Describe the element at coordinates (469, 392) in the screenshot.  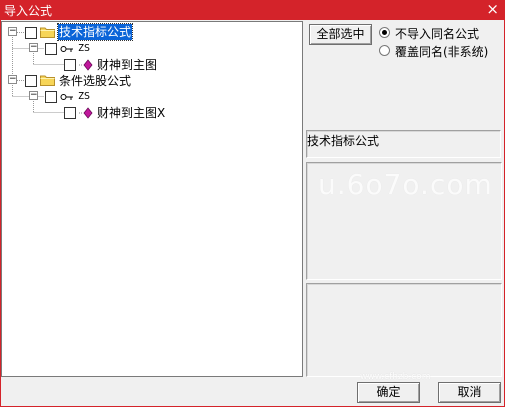
I see `cancel-button: 取消` at that location.